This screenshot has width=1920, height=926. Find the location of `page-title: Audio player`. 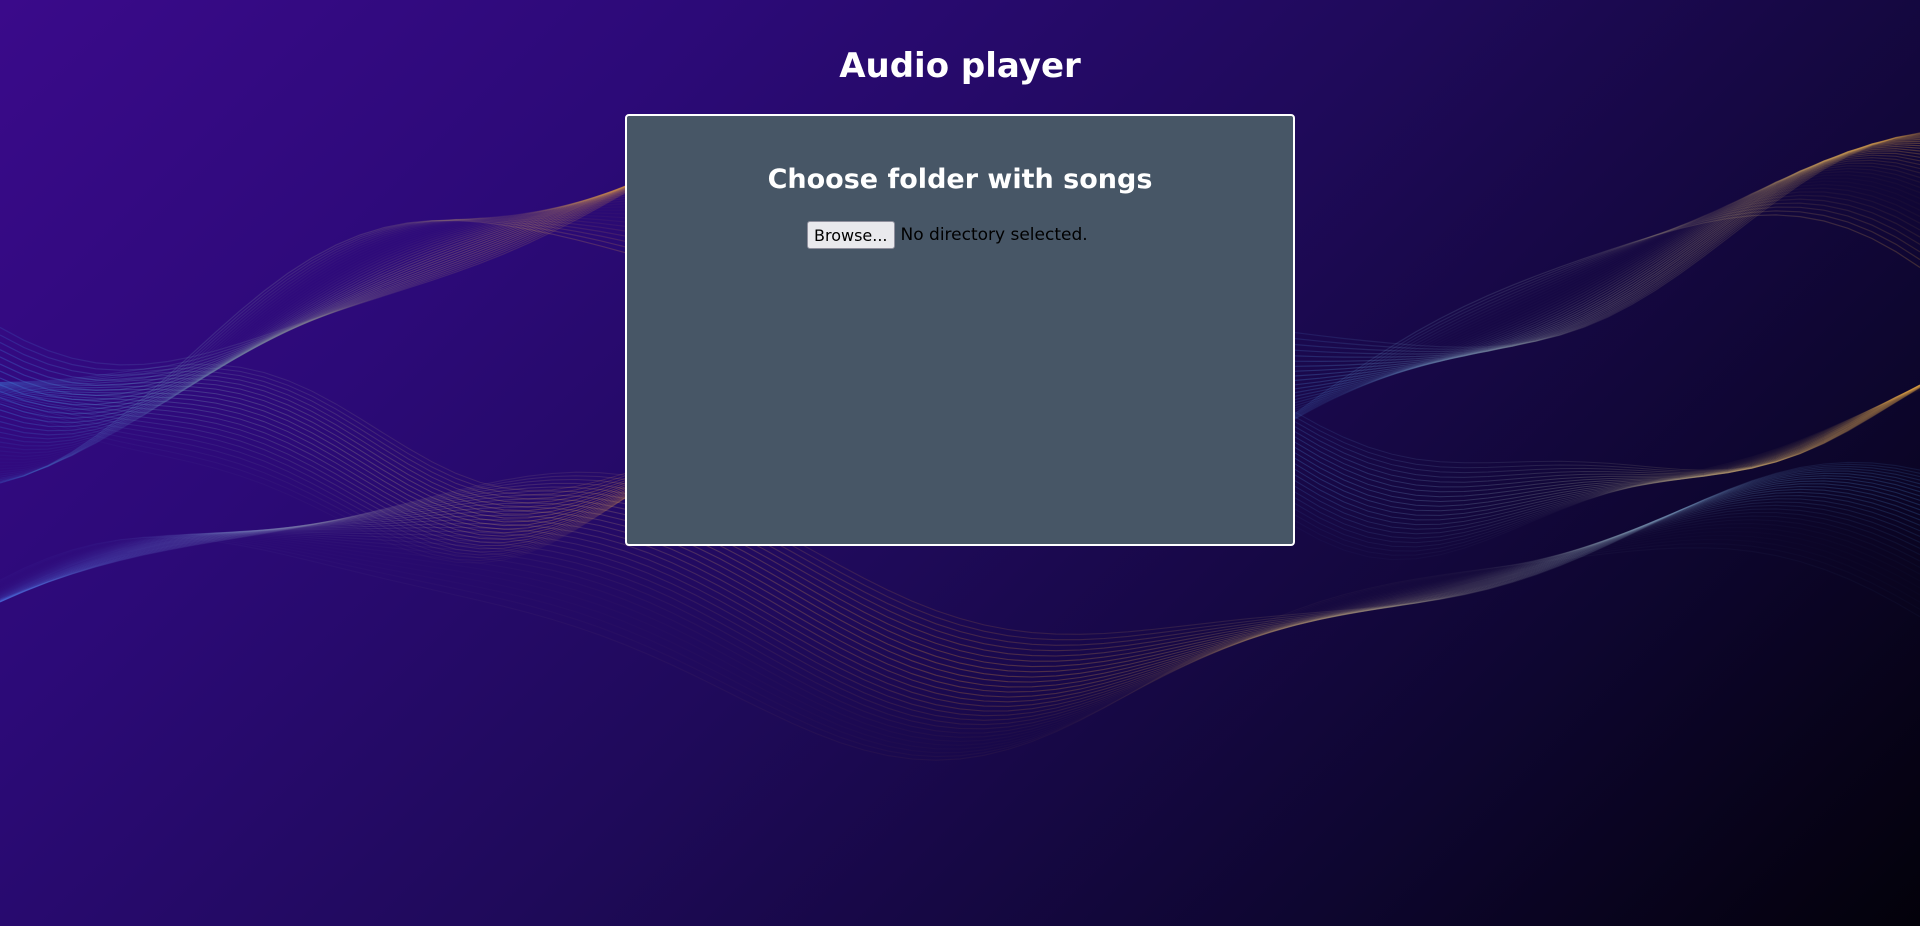

page-title: Audio player is located at coordinates (960, 66).